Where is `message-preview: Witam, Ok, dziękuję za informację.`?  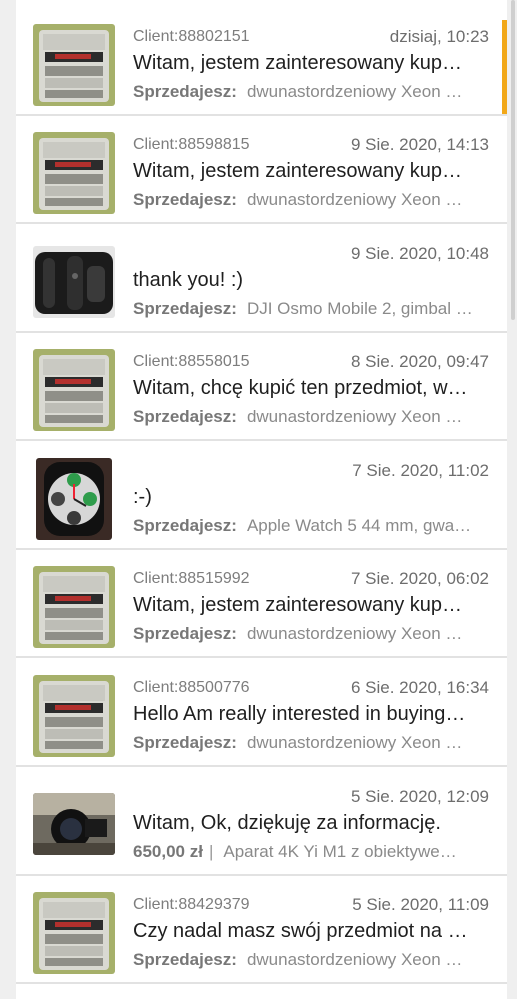
message-preview: Witam, Ok, dziękuję za informację. is located at coordinates (287, 823).